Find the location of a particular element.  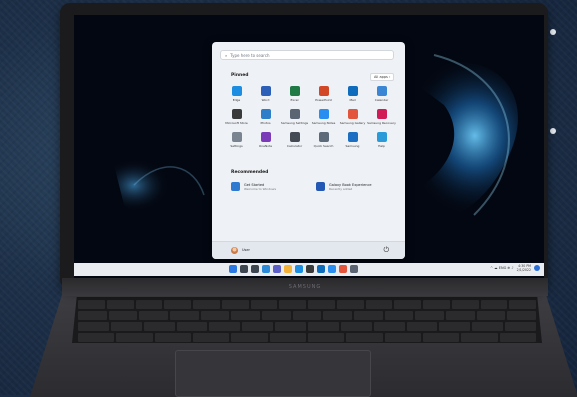

taskbar-gallery-icon is located at coordinates (343, 269).